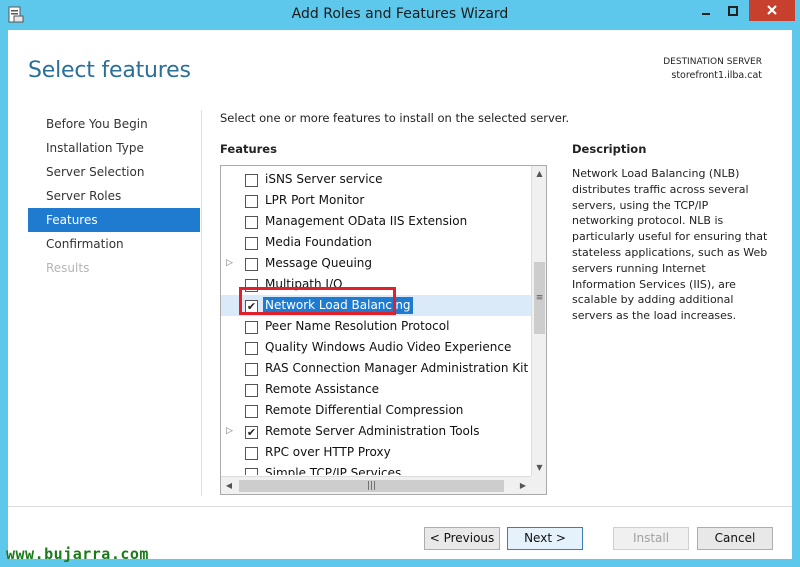 The height and width of the screenshot is (567, 800). What do you see at coordinates (229, 485) in the screenshot?
I see `scroll-left-icon: ◀` at bounding box center [229, 485].